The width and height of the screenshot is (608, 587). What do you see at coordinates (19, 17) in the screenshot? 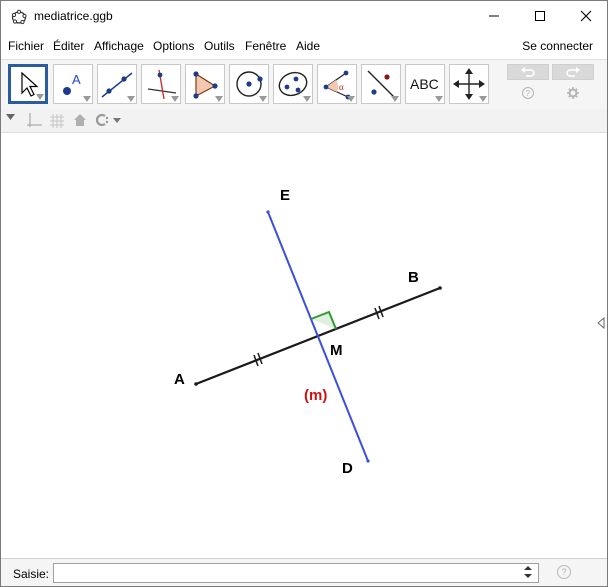
I see `geogebra-logo-icon` at bounding box center [19, 17].